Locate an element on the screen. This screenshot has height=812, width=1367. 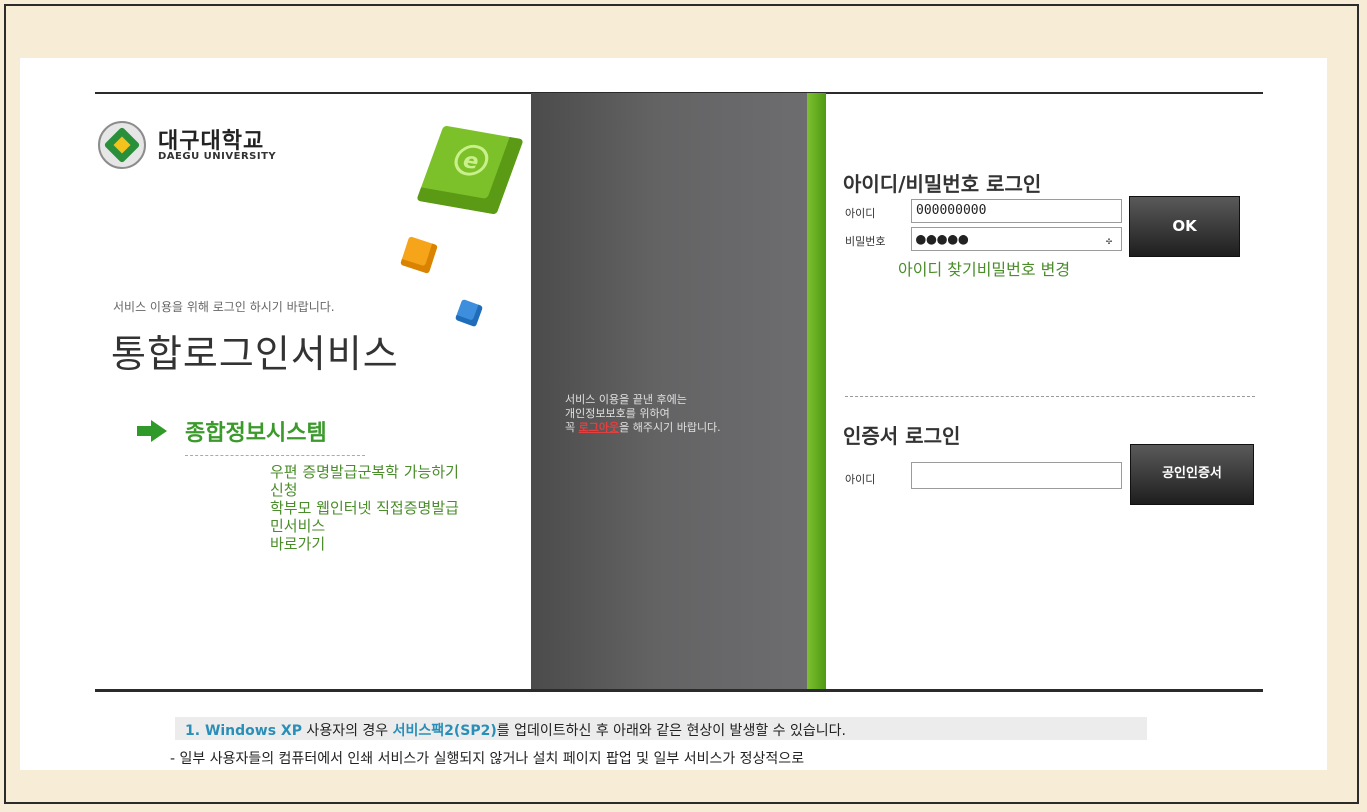
system-divider is located at coordinates (275, 455).